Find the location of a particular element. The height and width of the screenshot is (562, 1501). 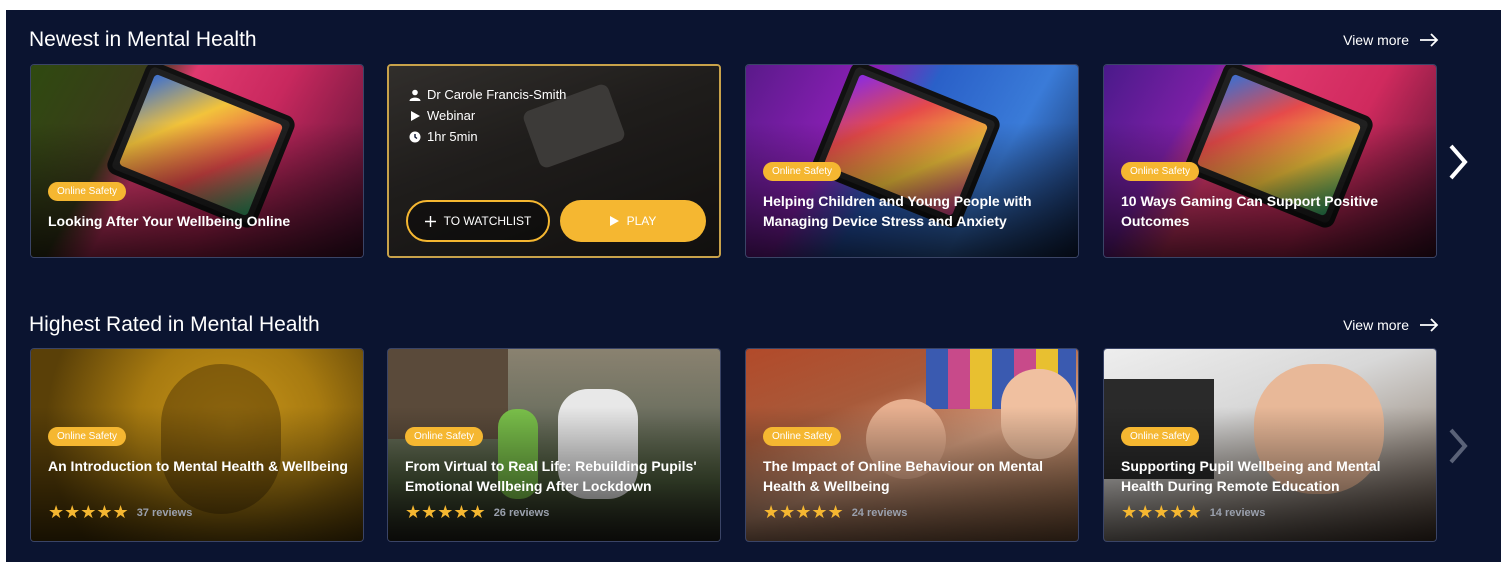

rating: ★★★★★ 14 reviews is located at coordinates (1193, 512).